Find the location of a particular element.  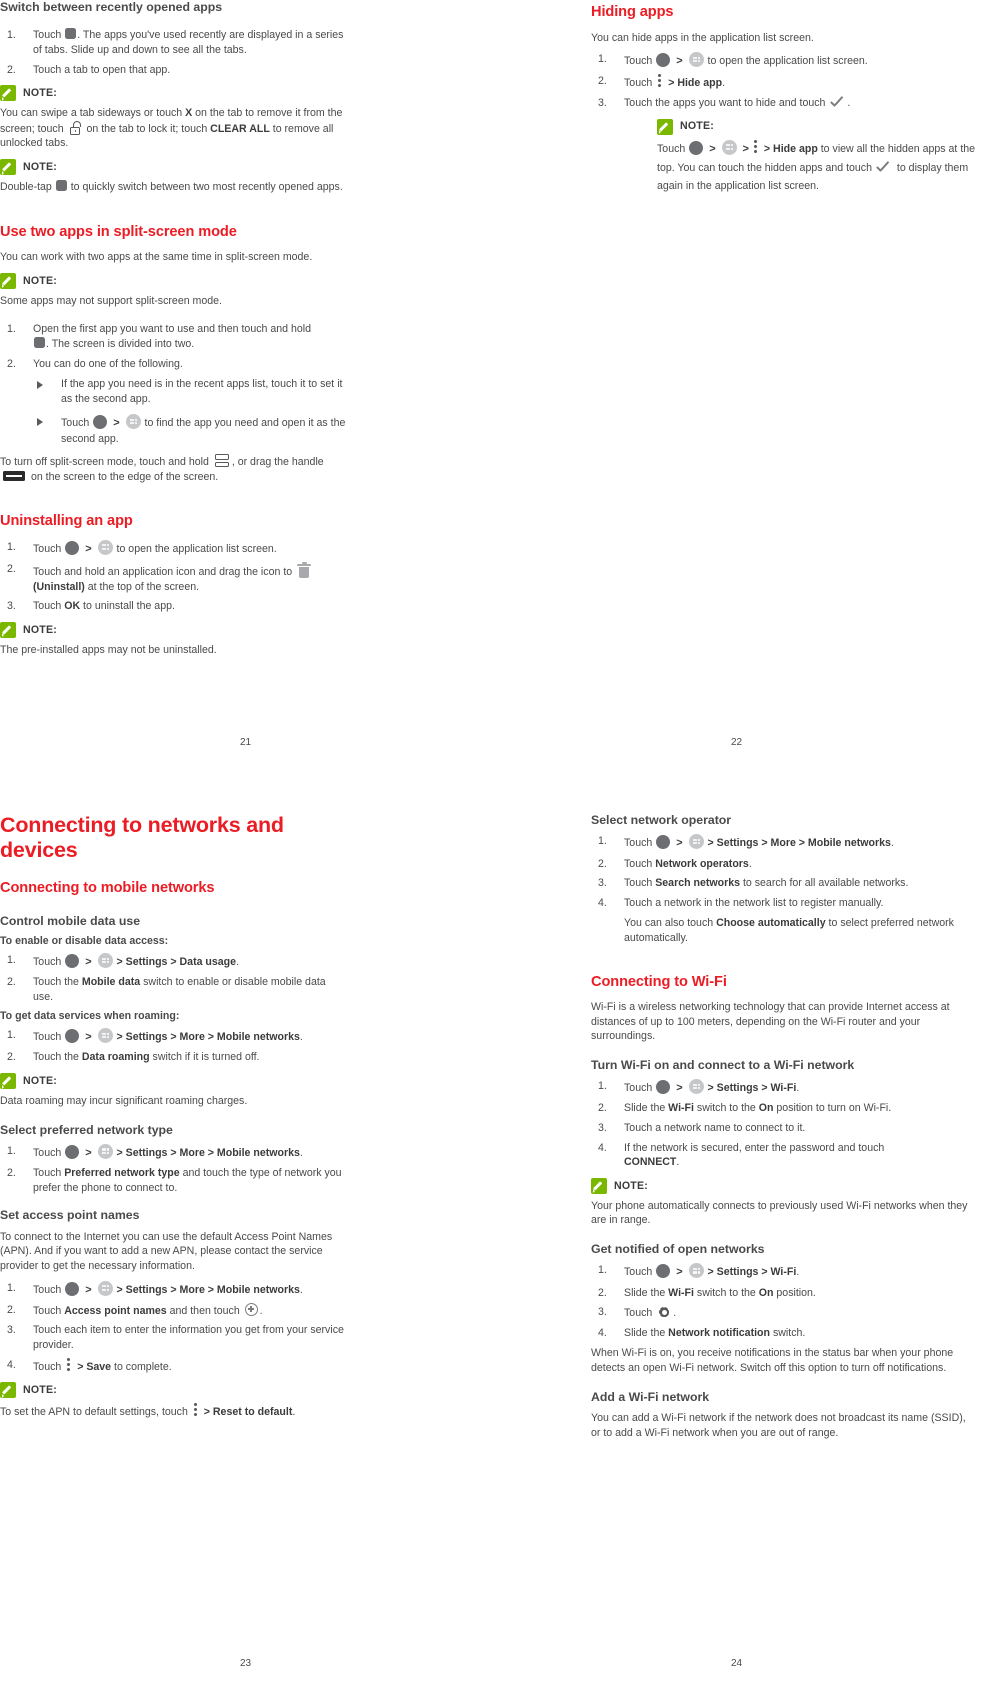

gear-icon is located at coordinates (664, 1312).